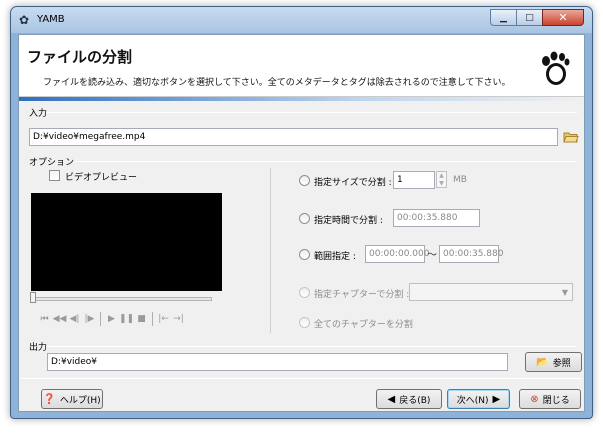 This screenshot has height=435, width=603. I want to click on skip-to-start-icon: ⏮, so click(44, 319).